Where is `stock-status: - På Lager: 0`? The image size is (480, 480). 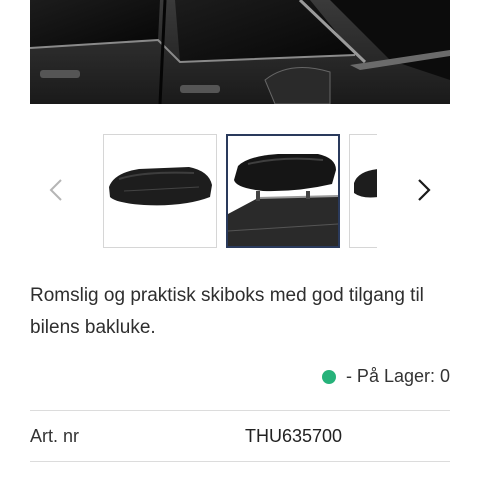 stock-status: - På Lager: 0 is located at coordinates (385, 376).